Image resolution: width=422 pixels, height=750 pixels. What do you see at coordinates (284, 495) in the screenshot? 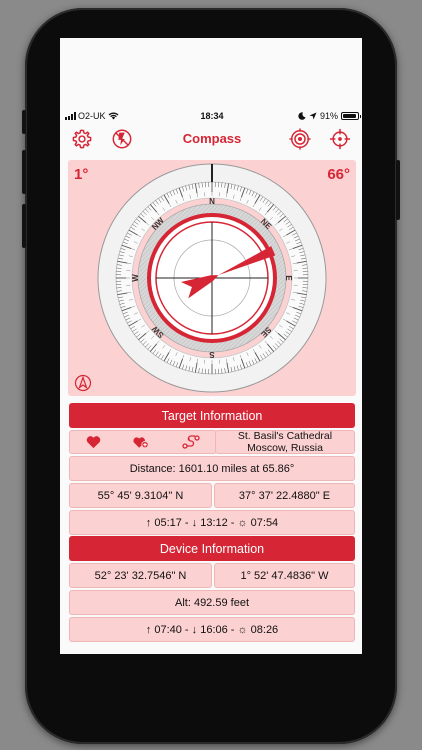
I see `target-longitude: 37° 37' 22.4880" E` at bounding box center [284, 495].